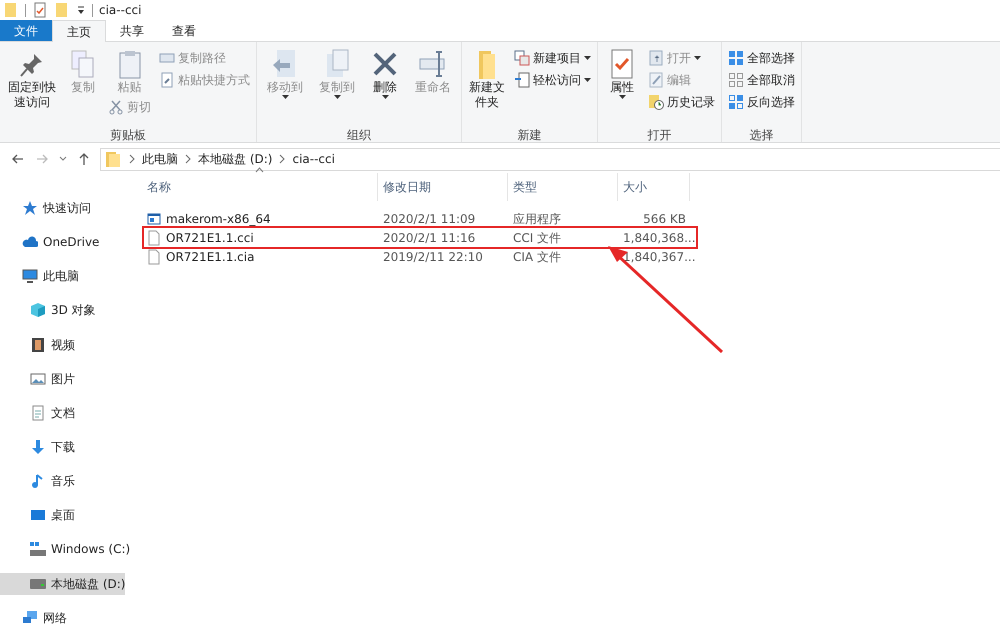  Describe the element at coordinates (132, 30) in the screenshot. I see `ribbon-tab: 共享` at that location.